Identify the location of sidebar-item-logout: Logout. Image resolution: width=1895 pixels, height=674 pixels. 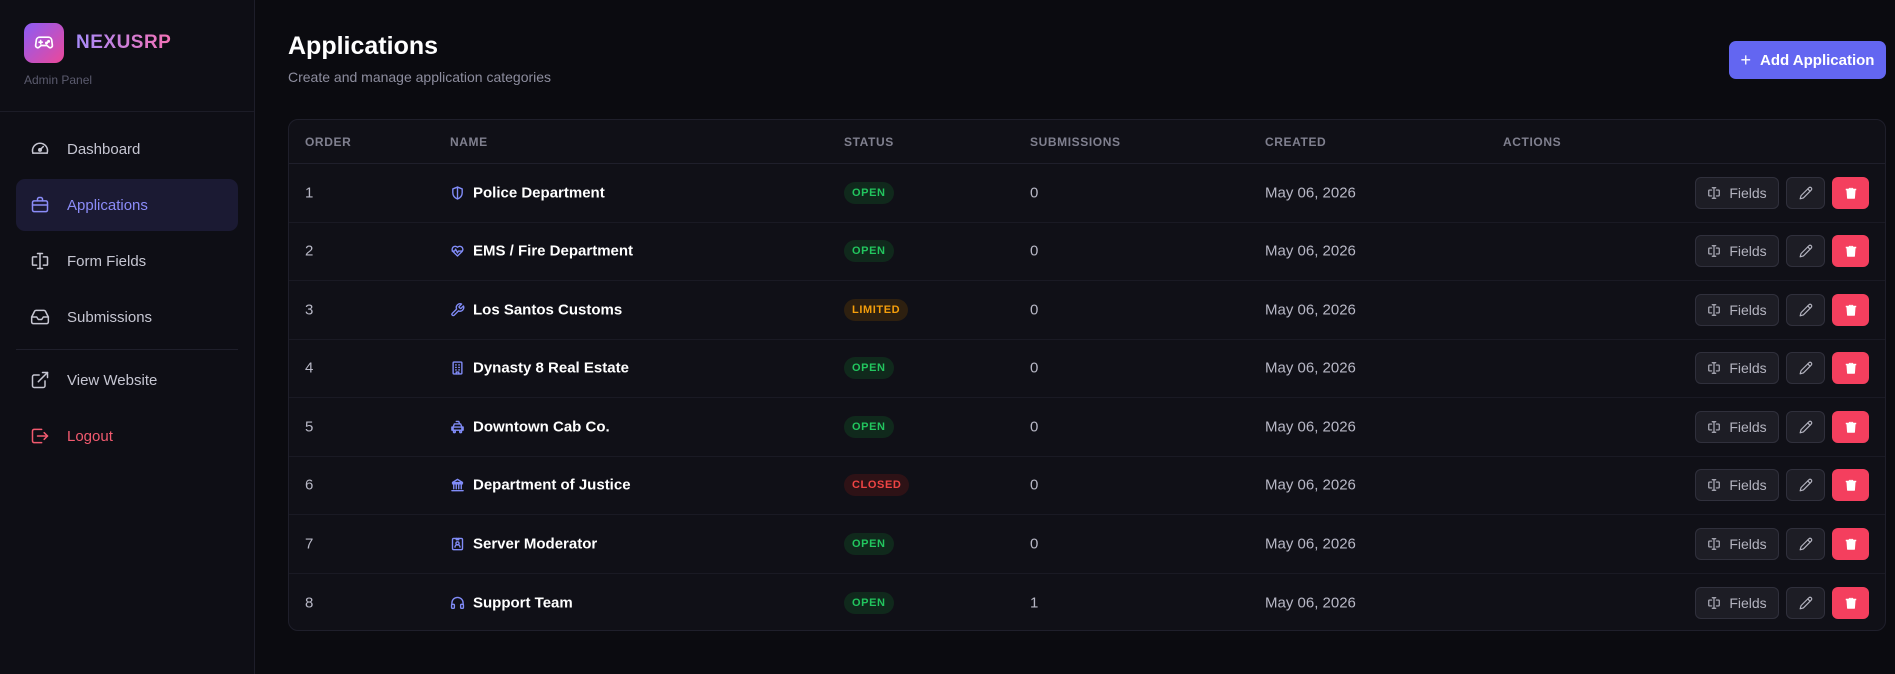
(127, 436).